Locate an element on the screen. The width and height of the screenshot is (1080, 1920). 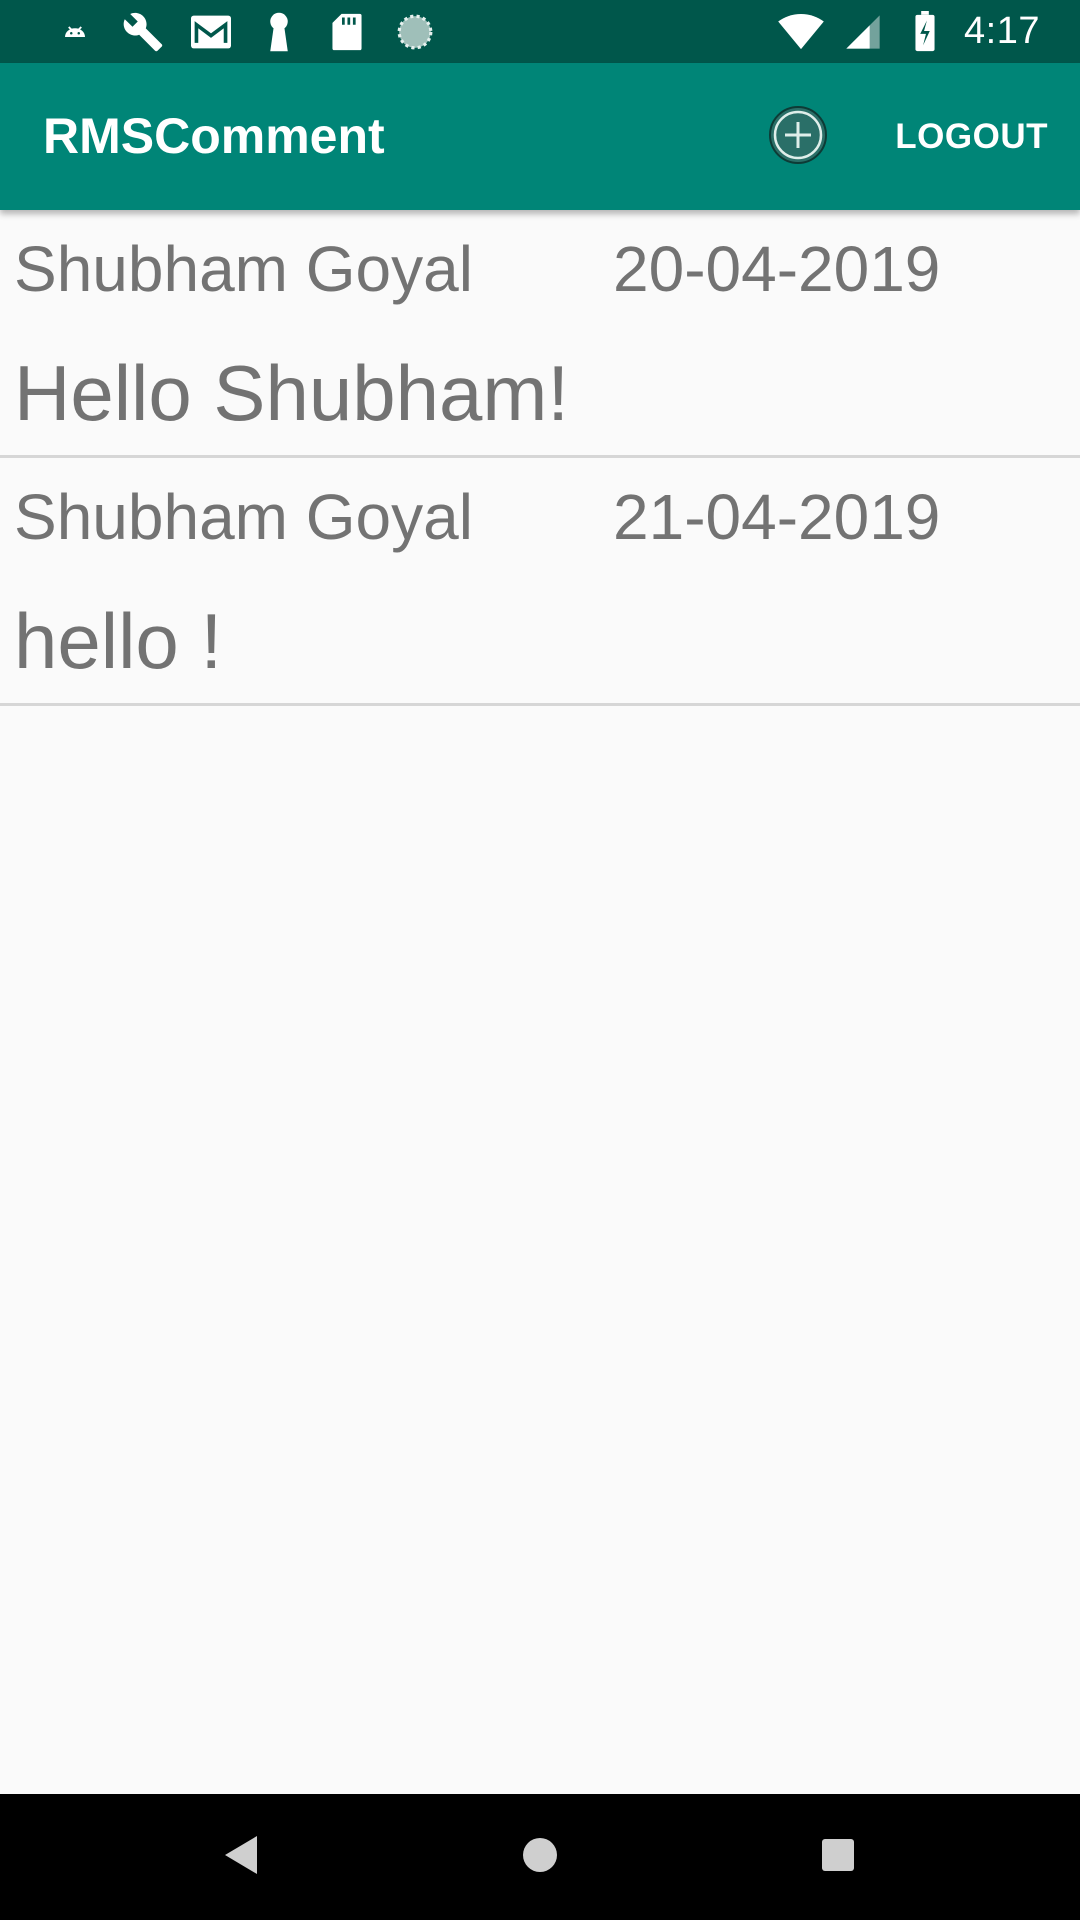
comment-text: hello ! is located at coordinates (118, 641).